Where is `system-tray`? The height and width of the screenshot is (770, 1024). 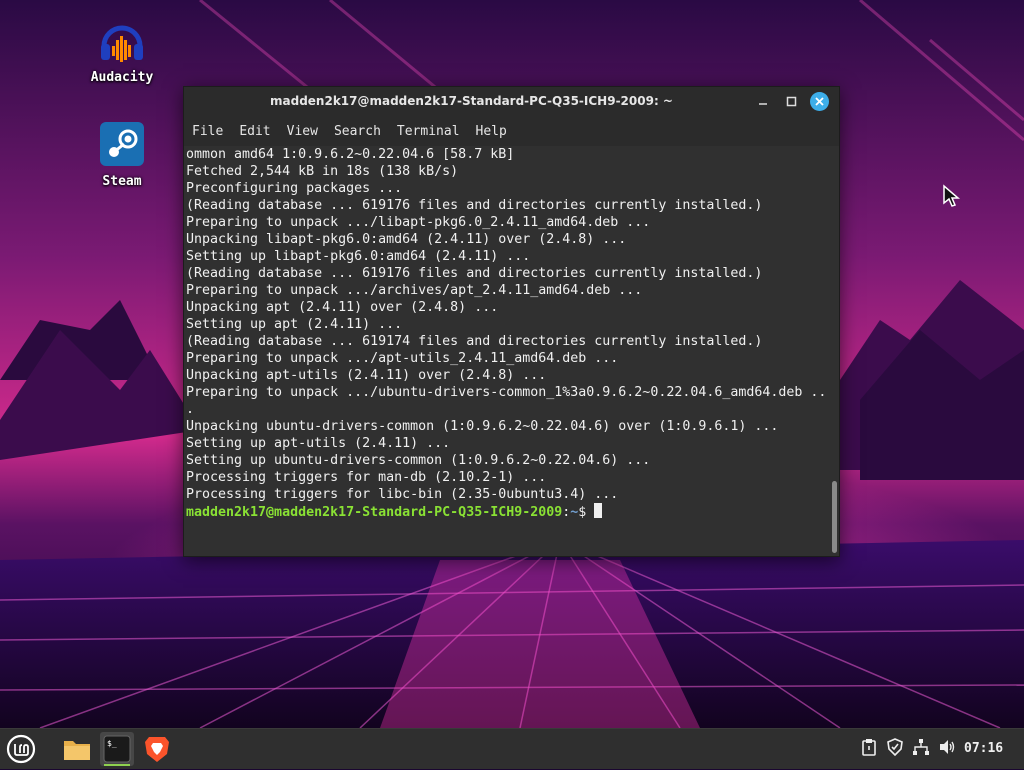
system-tray is located at coordinates (908, 749).